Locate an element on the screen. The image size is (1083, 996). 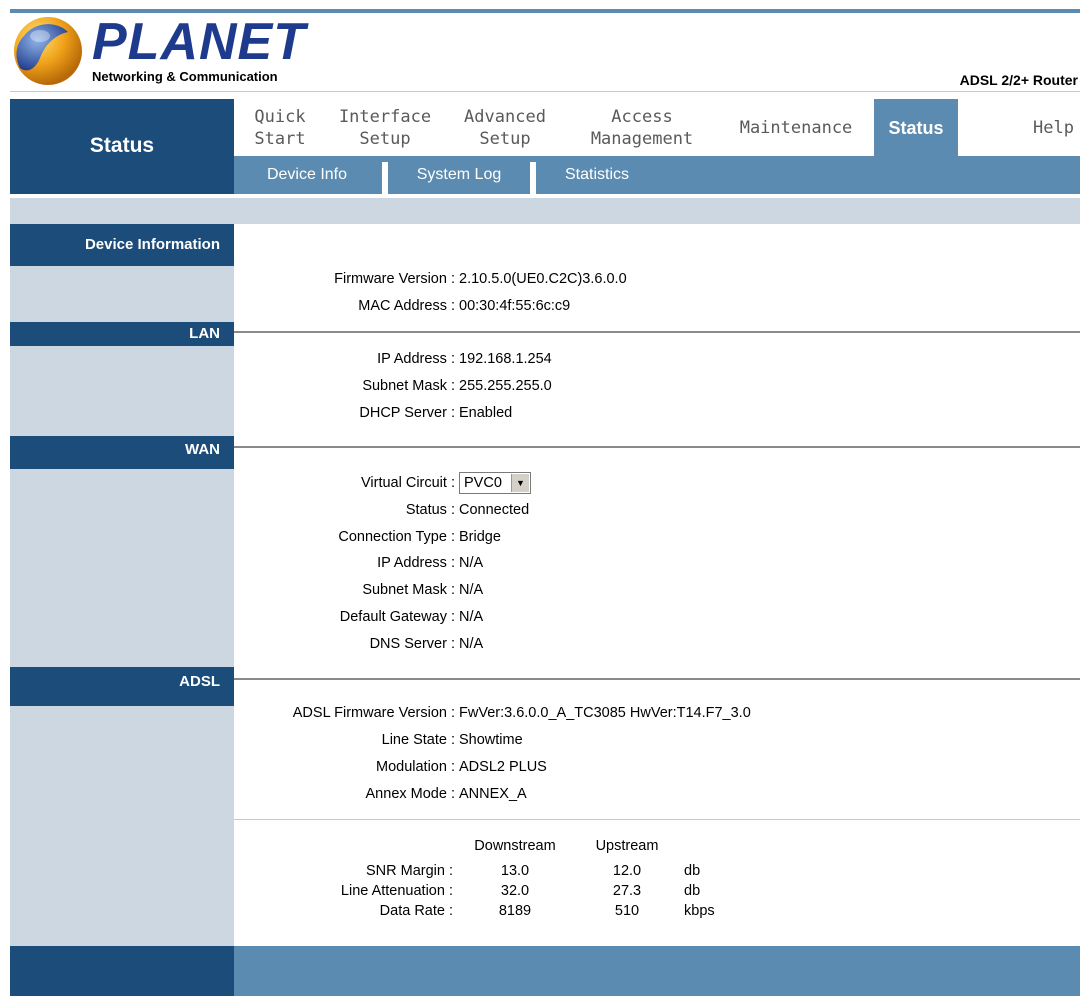
subnav-device-info: Device Info is located at coordinates (307, 175).